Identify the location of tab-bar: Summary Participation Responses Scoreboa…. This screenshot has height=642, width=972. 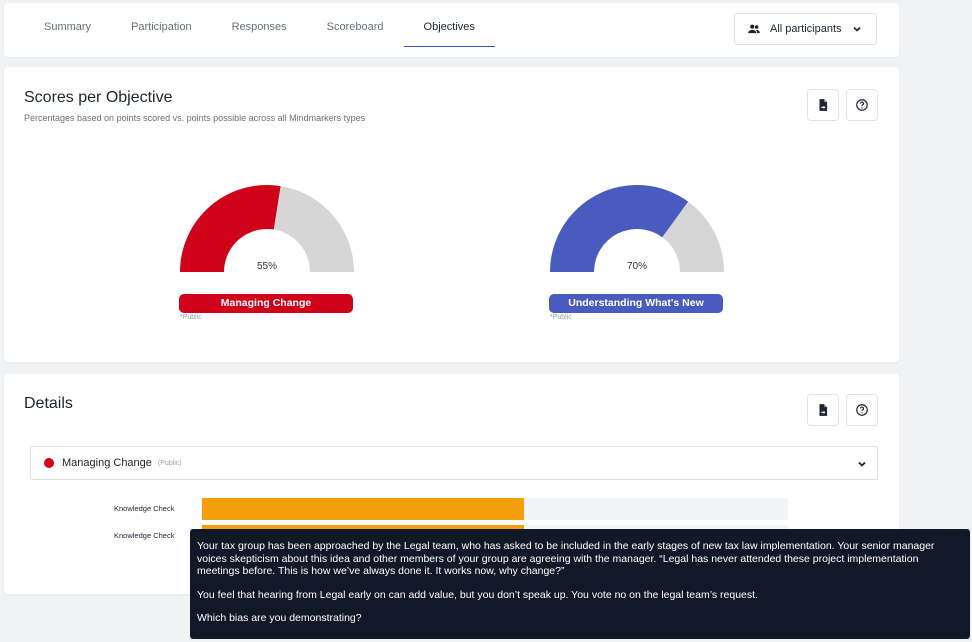
(259, 30).